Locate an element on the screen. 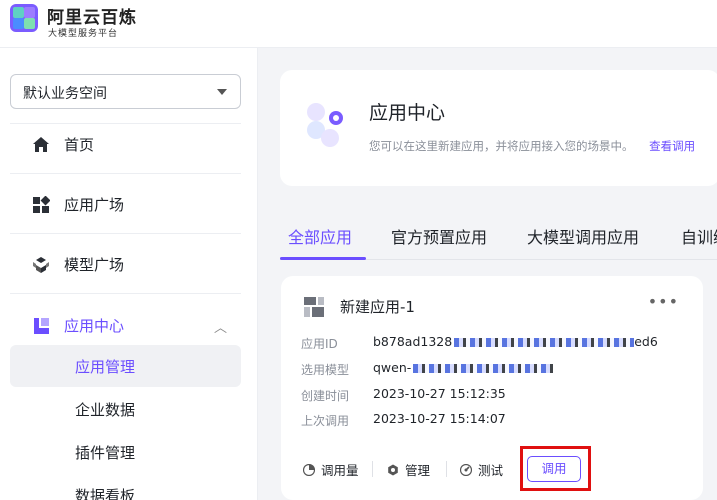  sidebar-subitem-label: 数据看板 is located at coordinates (105, 493).